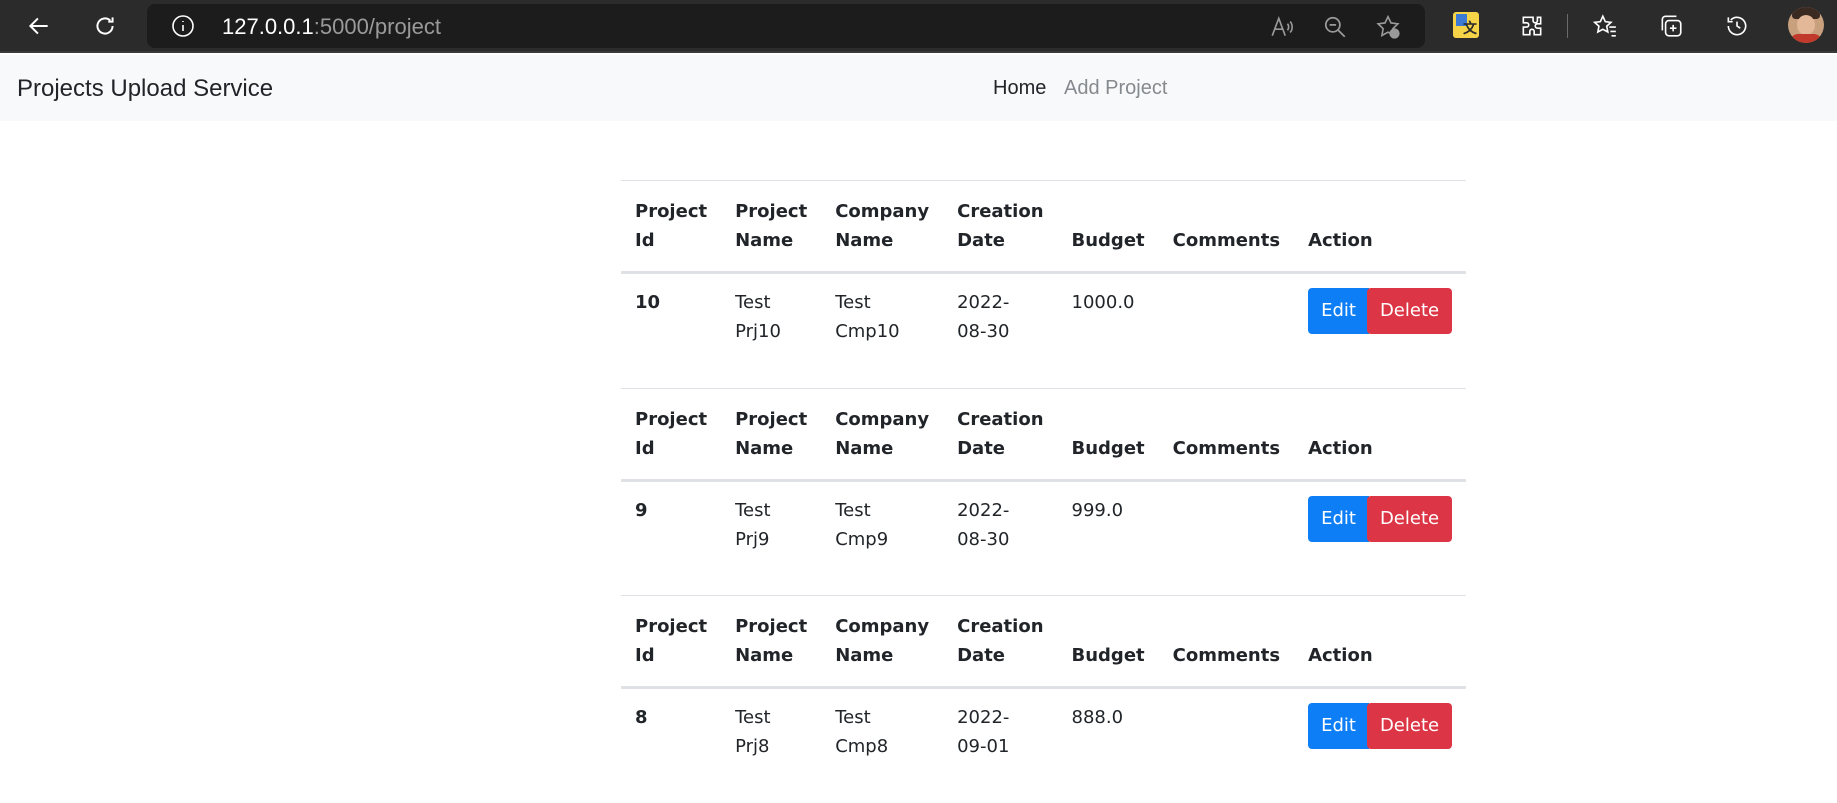  Describe the element at coordinates (1282, 27) in the screenshot. I see `read-aloud-icon` at that location.